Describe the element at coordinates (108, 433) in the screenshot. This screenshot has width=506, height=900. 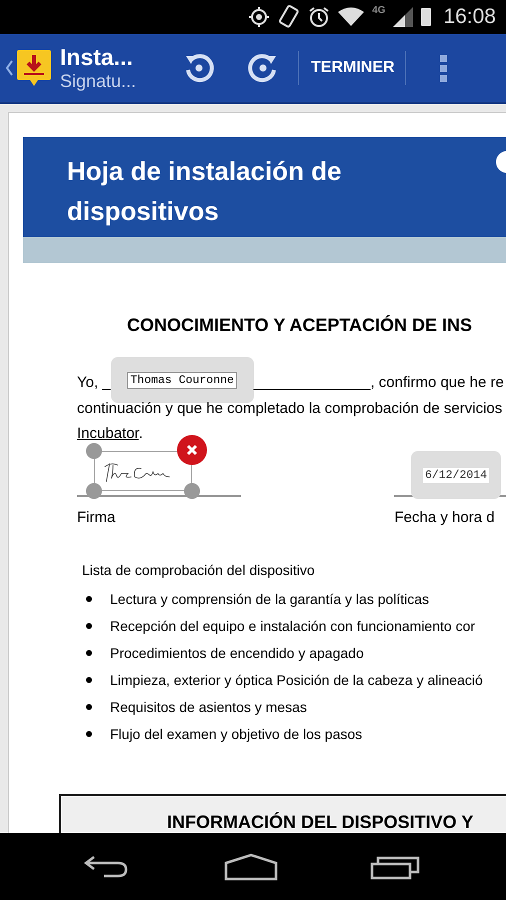
I see `device-link: Incubator` at that location.